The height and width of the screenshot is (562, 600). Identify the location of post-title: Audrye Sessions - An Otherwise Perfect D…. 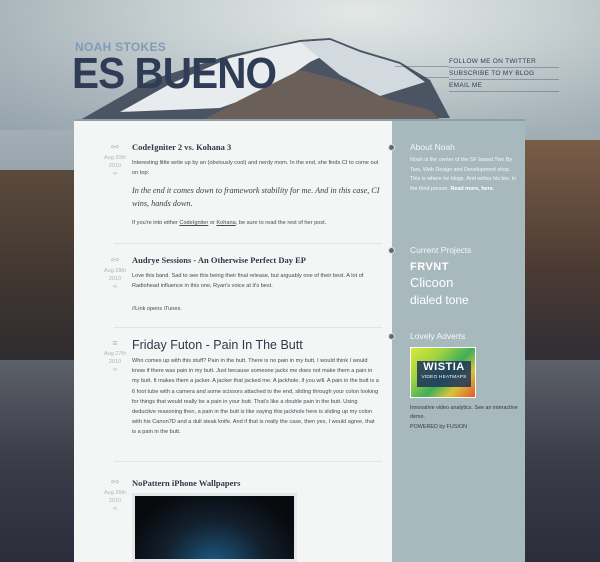
(219, 260).